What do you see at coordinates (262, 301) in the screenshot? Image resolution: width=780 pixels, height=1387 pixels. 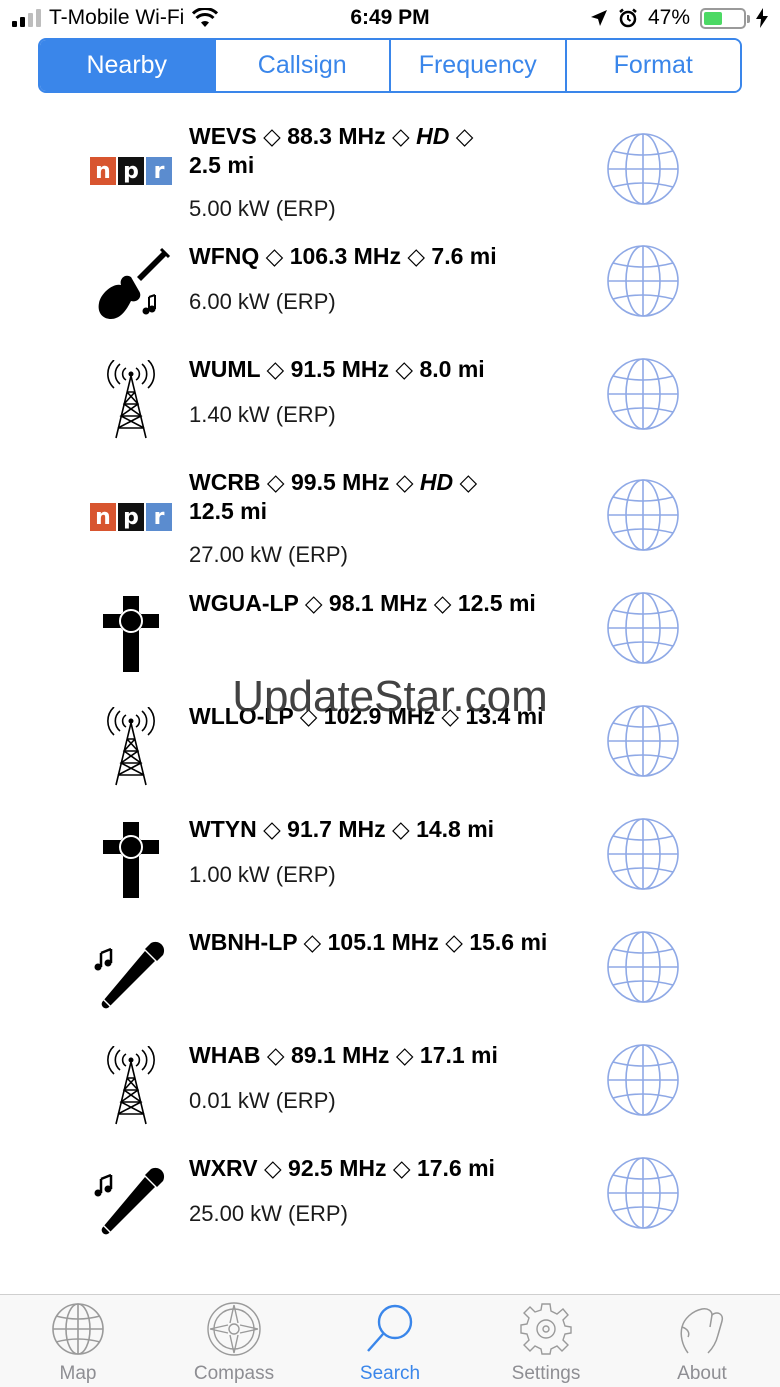 I see `station-power: 6.00 kW (ERP)` at bounding box center [262, 301].